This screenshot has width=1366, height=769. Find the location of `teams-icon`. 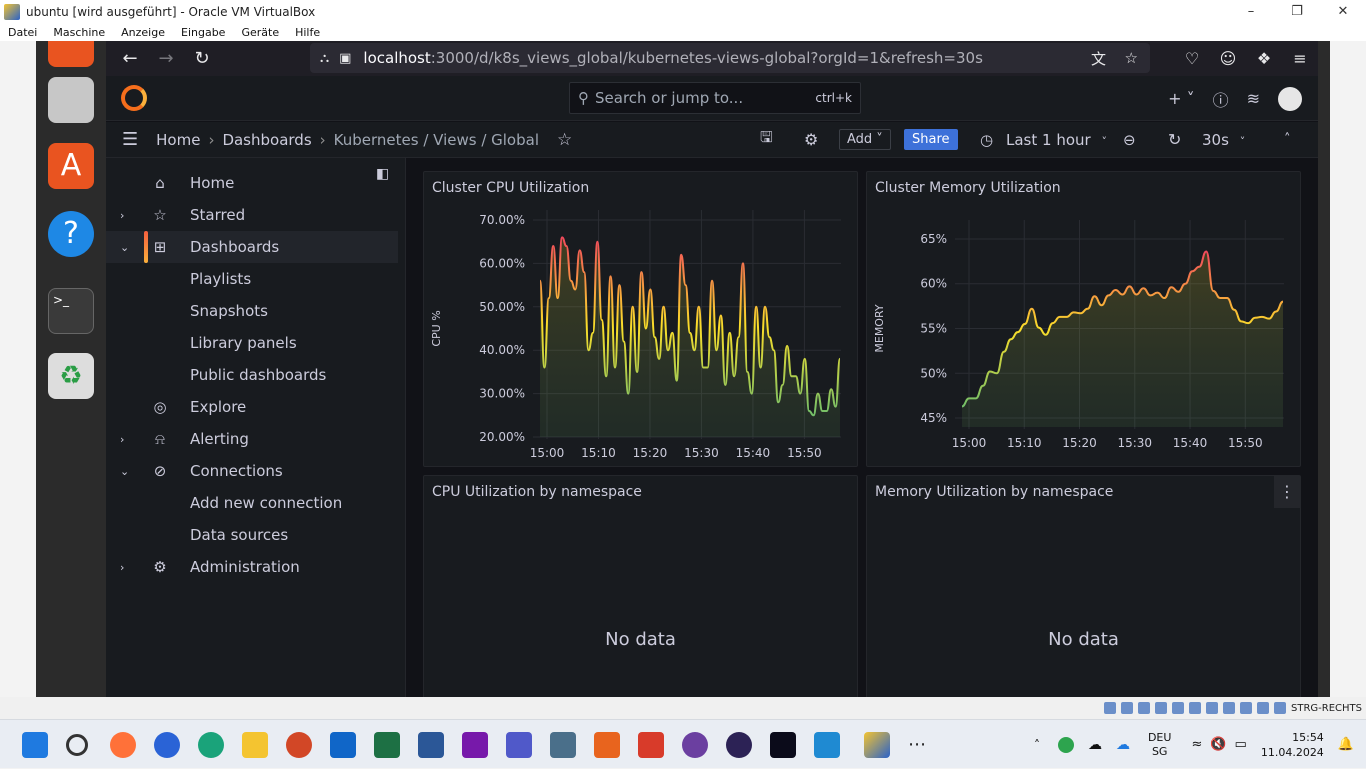

teams-icon is located at coordinates (519, 745).